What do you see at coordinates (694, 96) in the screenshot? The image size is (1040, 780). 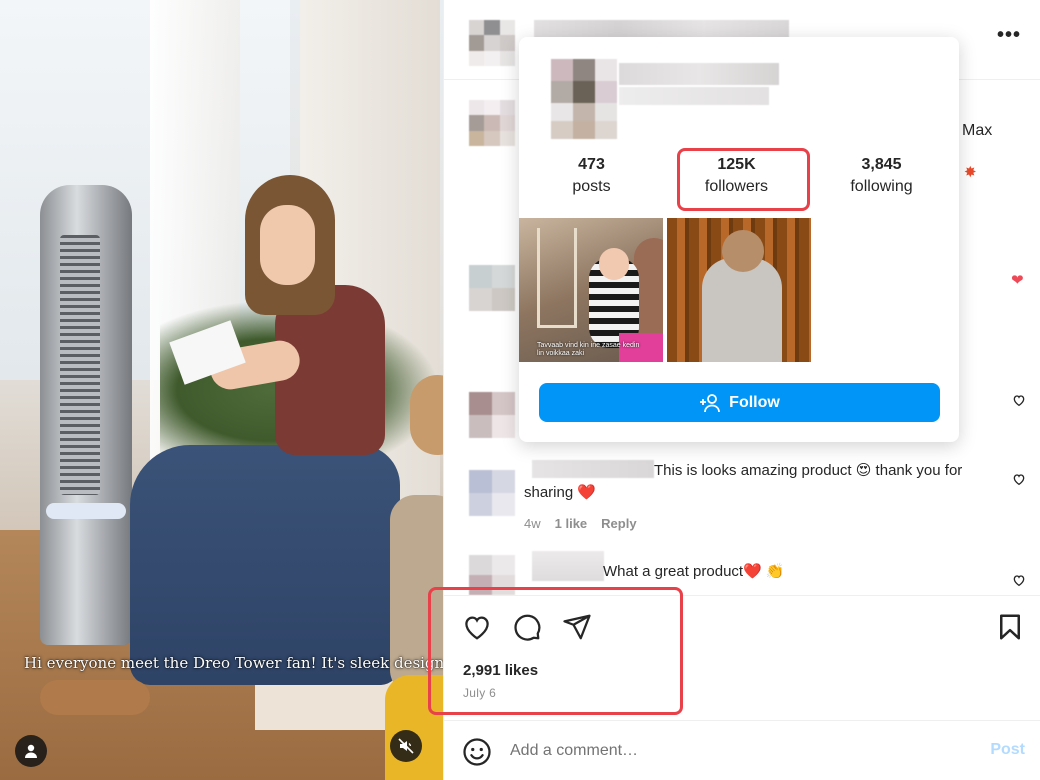 I see `profile-subtitle-pixelated` at bounding box center [694, 96].